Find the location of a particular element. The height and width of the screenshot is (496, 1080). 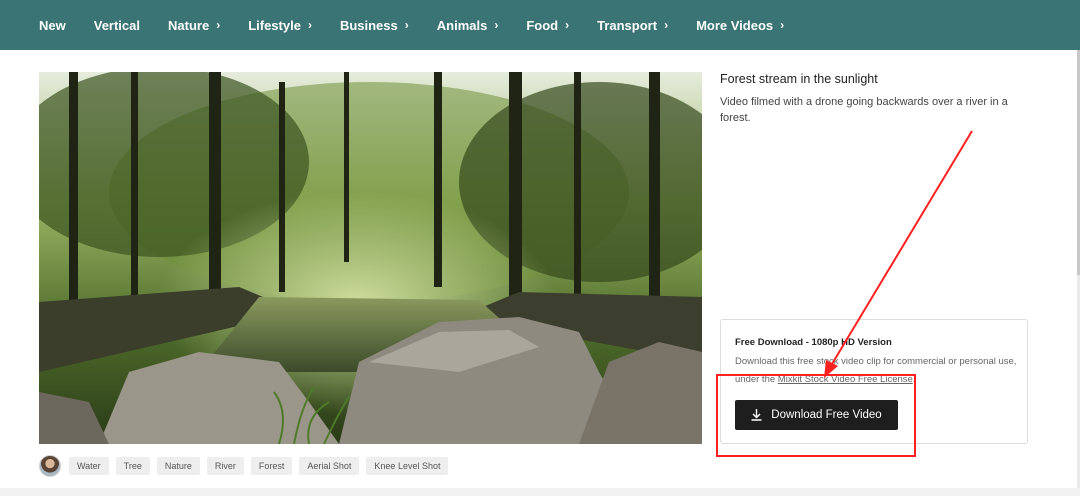

nav-item-business: Business › is located at coordinates (374, 25).